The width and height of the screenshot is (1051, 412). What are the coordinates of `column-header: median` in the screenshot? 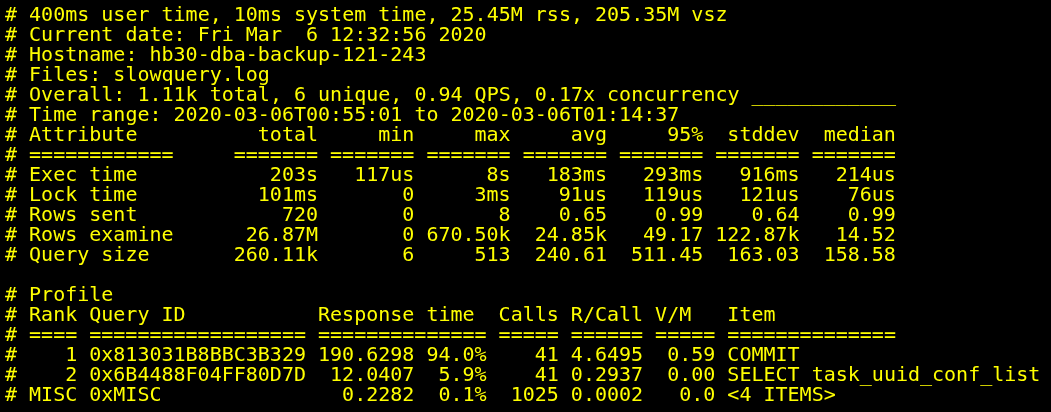 It's located at (859, 134).